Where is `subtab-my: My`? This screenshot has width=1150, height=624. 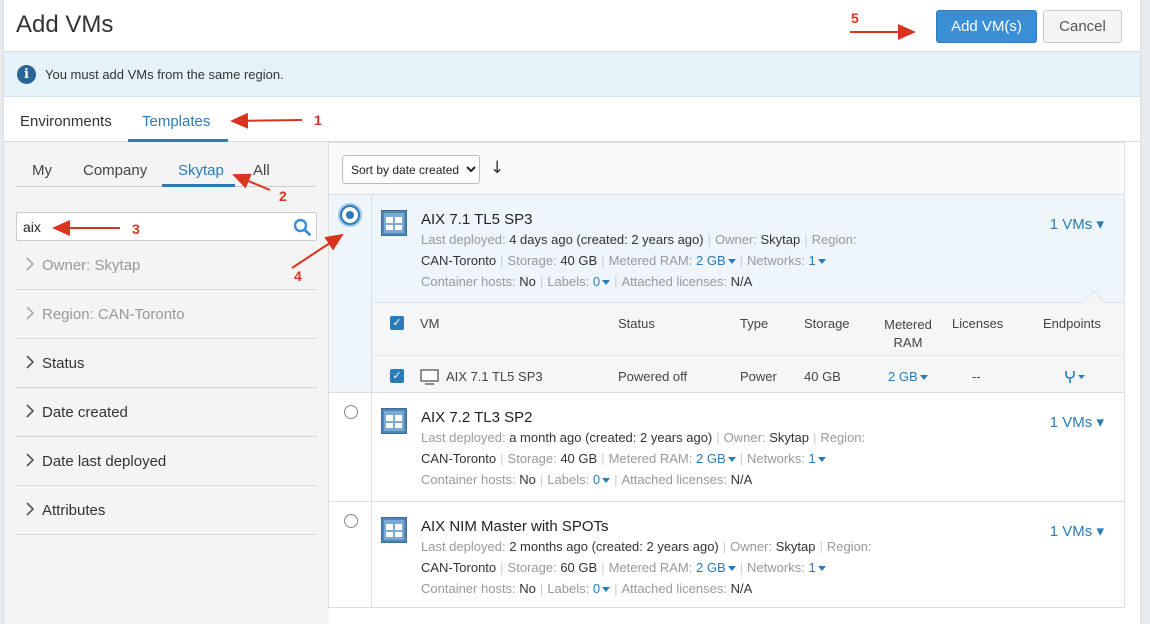
subtab-my: My is located at coordinates (42, 170).